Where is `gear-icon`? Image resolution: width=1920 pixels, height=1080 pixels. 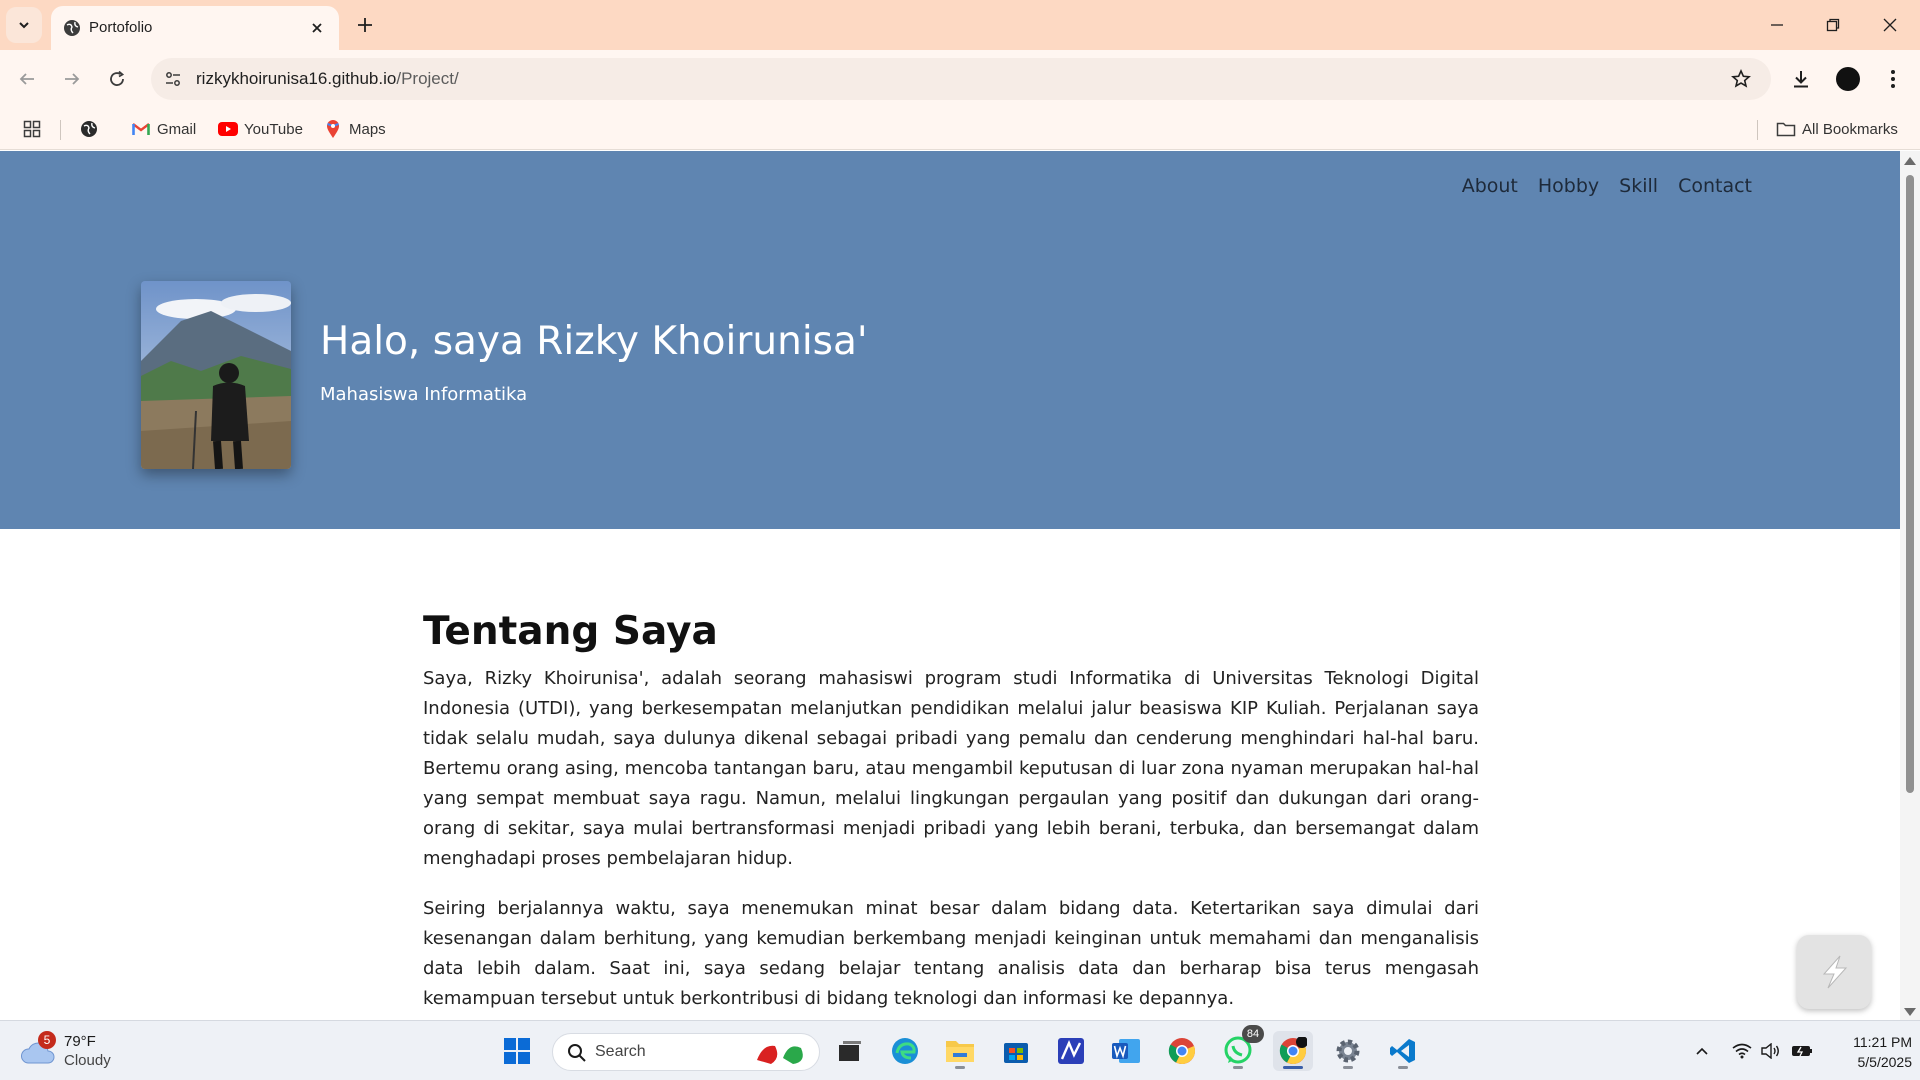
gear-icon is located at coordinates (1348, 1051).